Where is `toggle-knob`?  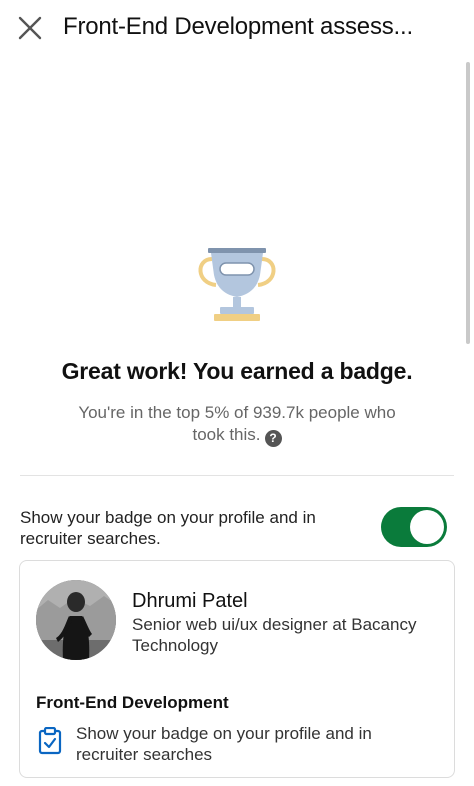 toggle-knob is located at coordinates (427, 527).